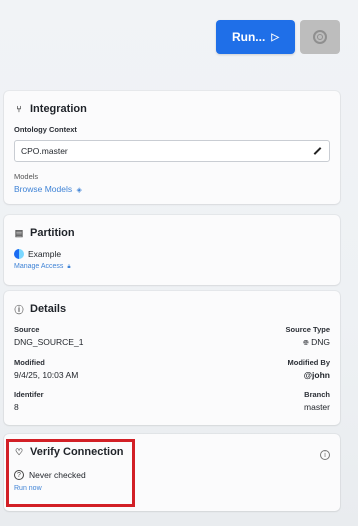 Image resolution: width=358 pixels, height=526 pixels. Describe the element at coordinates (19, 109) in the screenshot. I see `branch-icon: ⑂` at that location.